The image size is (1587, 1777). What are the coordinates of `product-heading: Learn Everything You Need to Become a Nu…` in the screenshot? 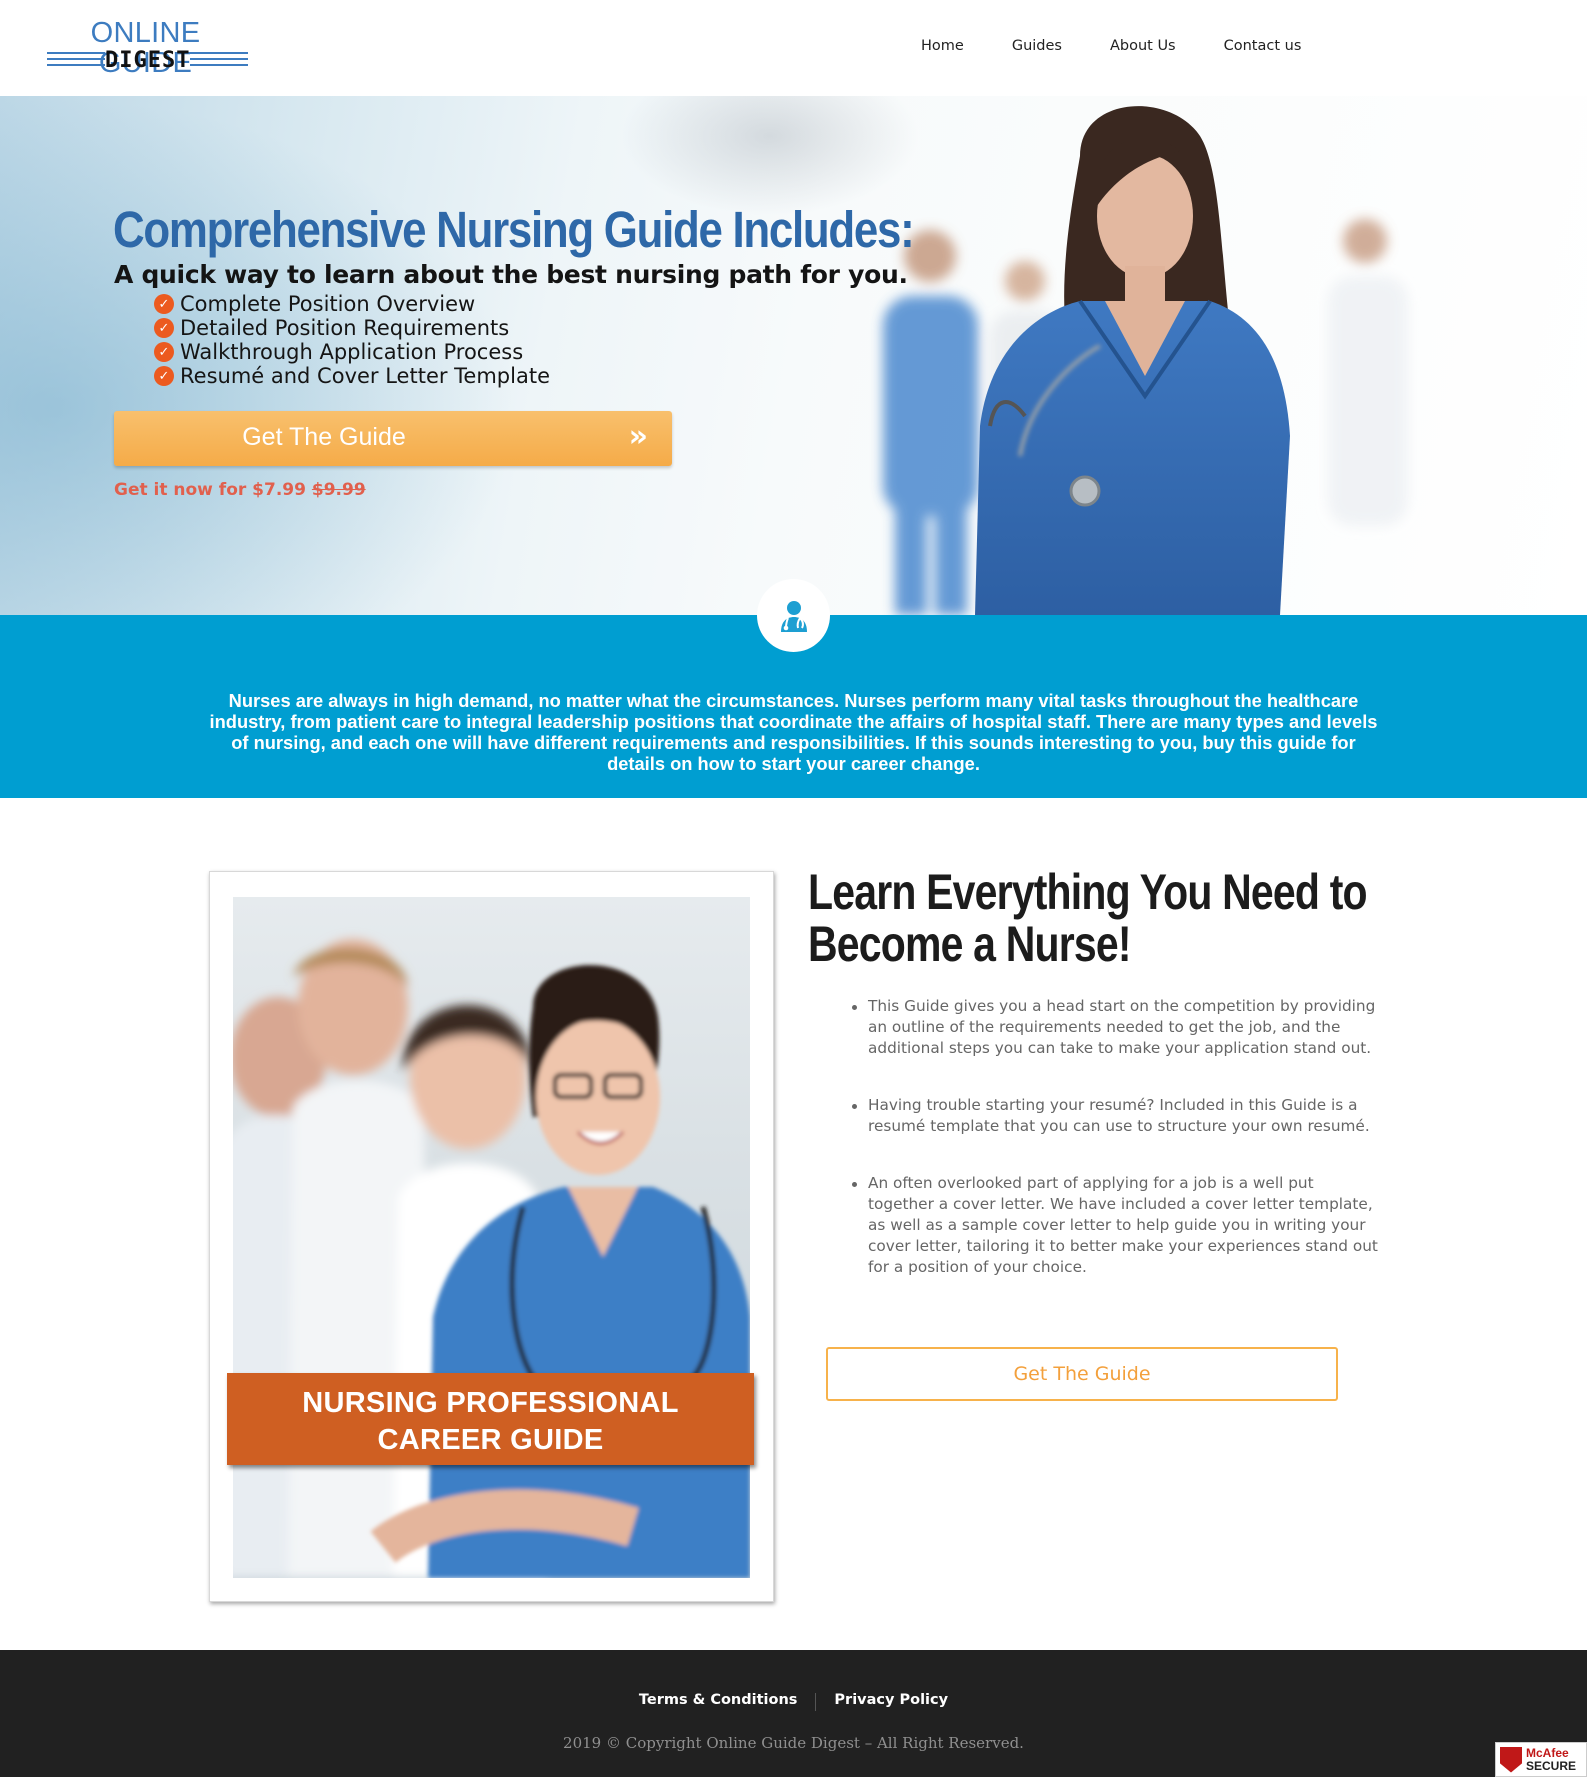 It's located at (1088, 919).